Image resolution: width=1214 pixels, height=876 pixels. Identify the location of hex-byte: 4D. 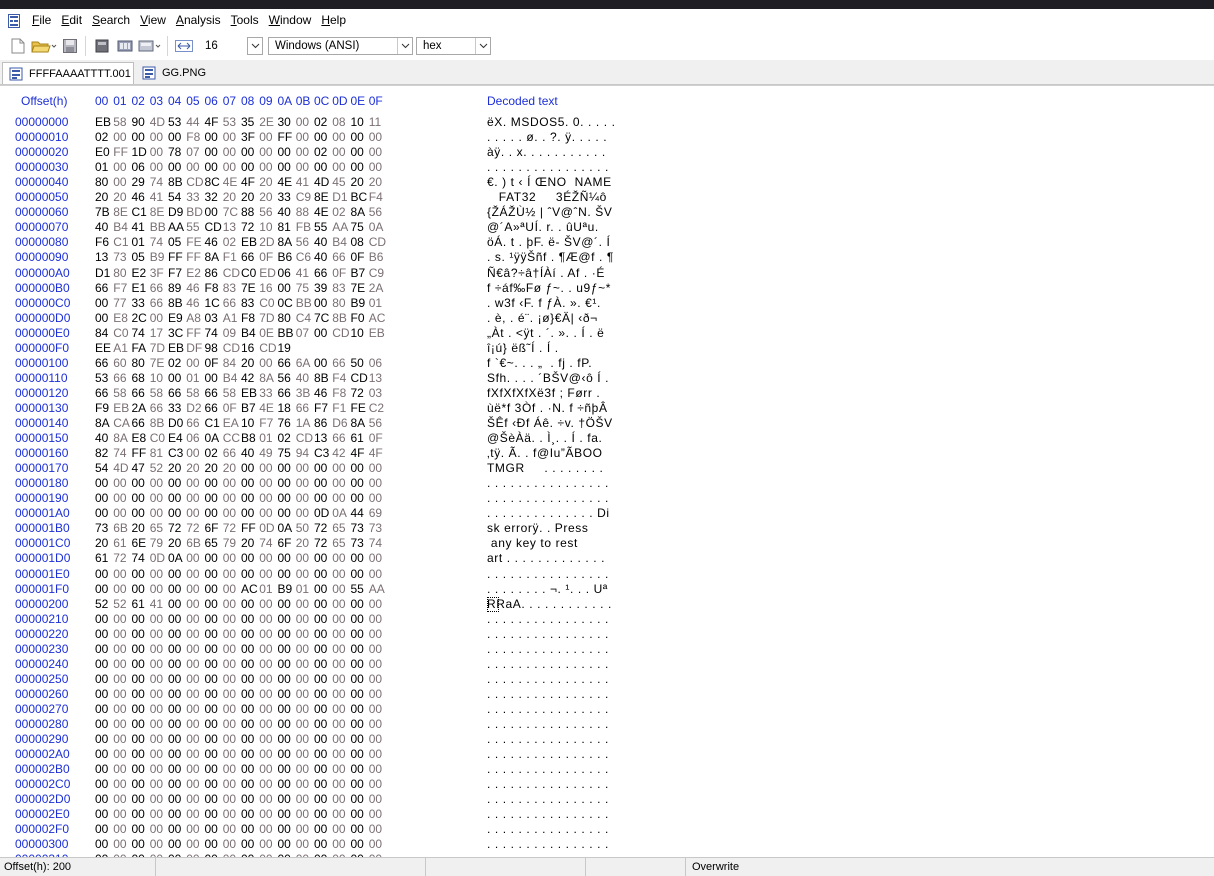
(323, 182).